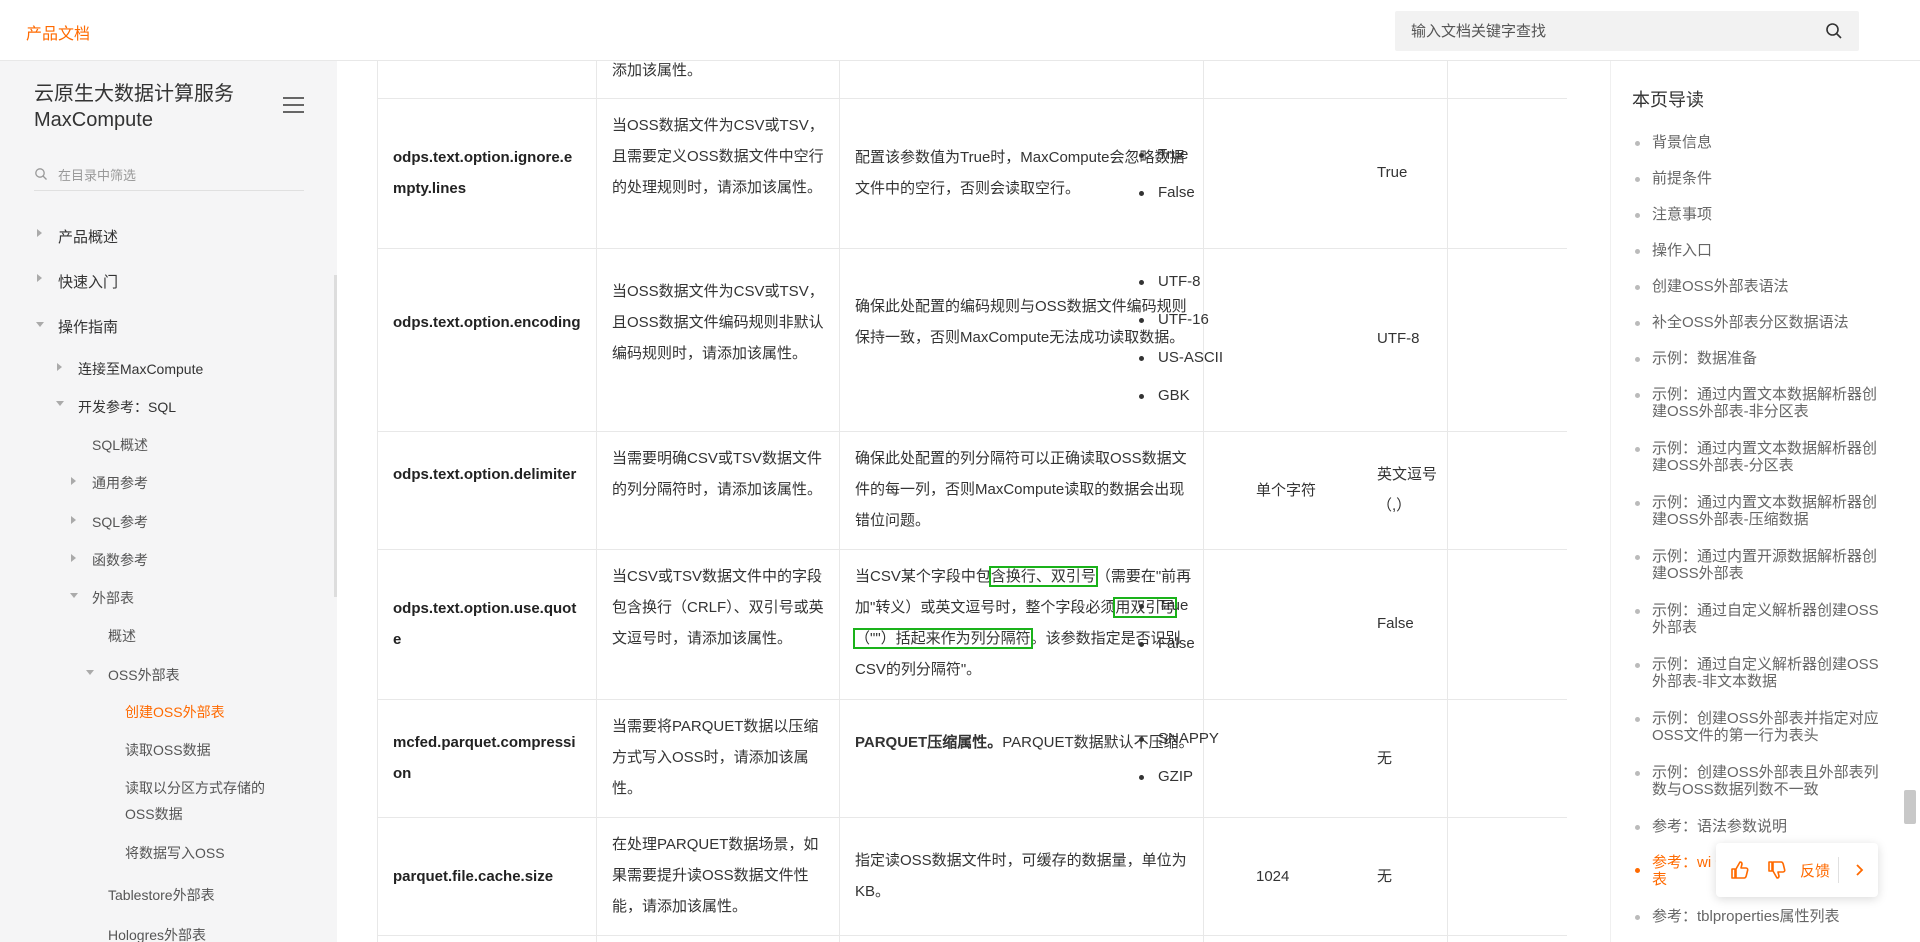  I want to click on page-scrollbar, so click(1910, 807).